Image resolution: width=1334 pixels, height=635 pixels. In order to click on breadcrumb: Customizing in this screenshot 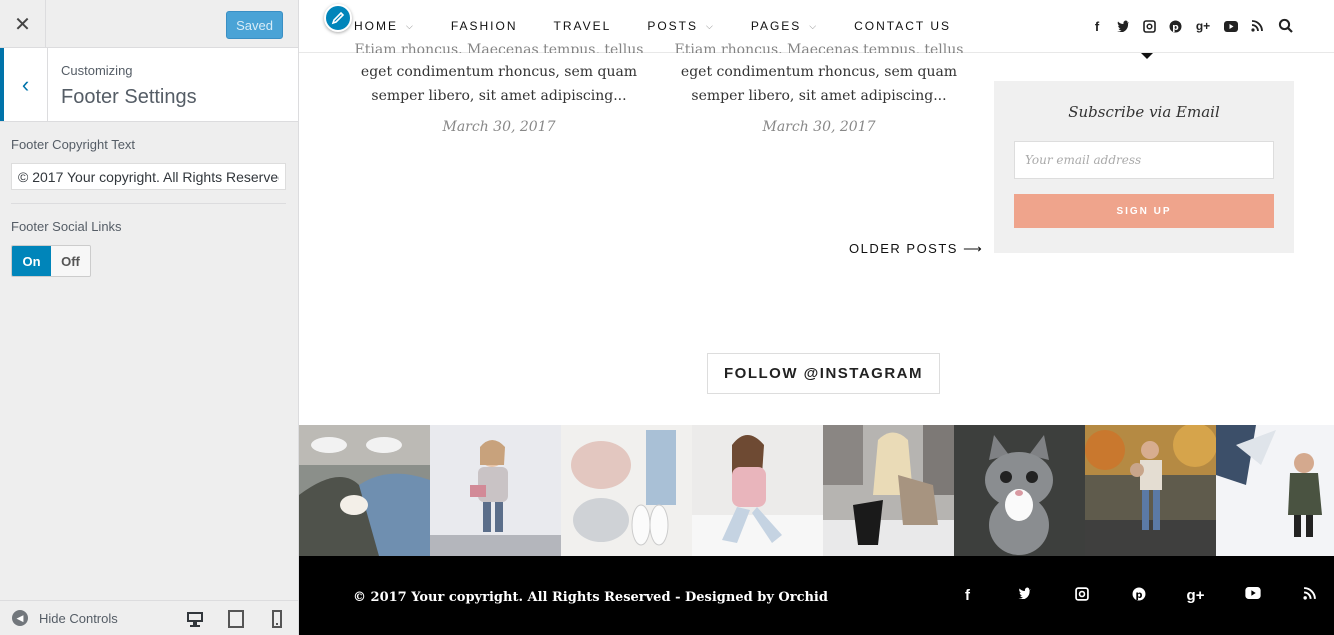, I will do `click(97, 70)`.